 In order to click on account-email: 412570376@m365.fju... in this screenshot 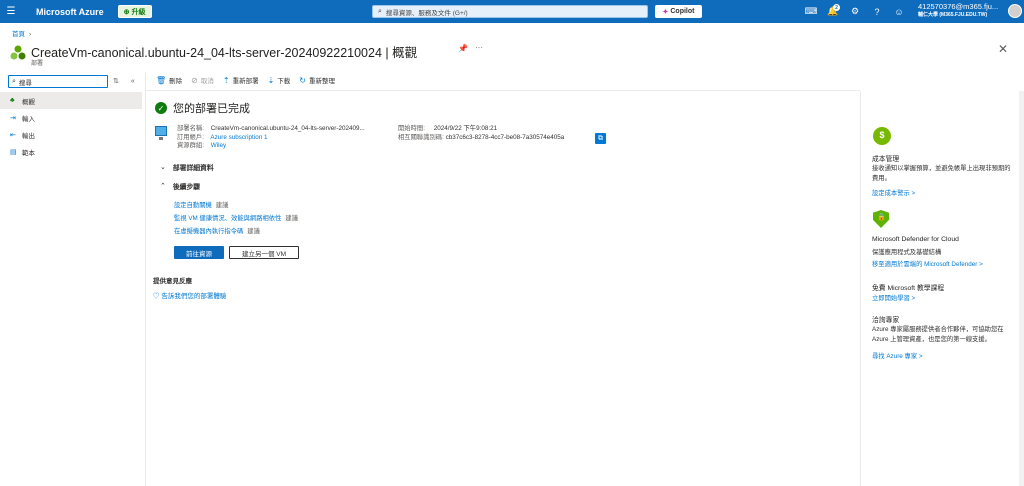, I will do `click(958, 6)`.